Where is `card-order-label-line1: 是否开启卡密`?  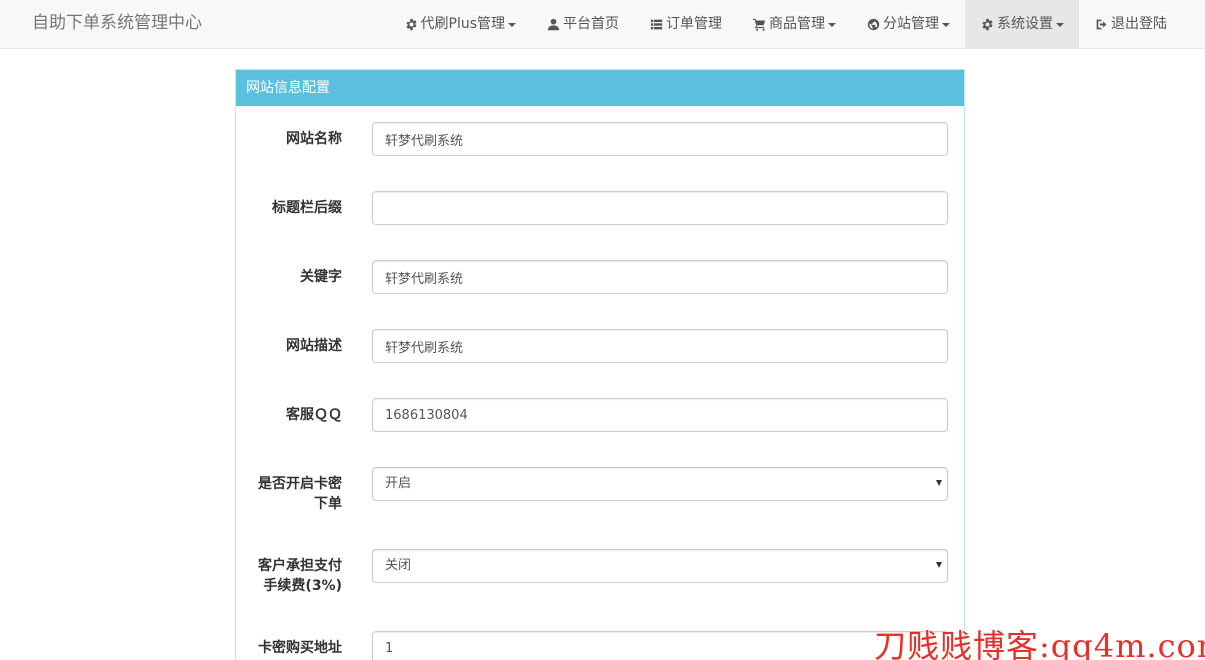 card-order-label-line1: 是否开启卡密 is located at coordinates (300, 484).